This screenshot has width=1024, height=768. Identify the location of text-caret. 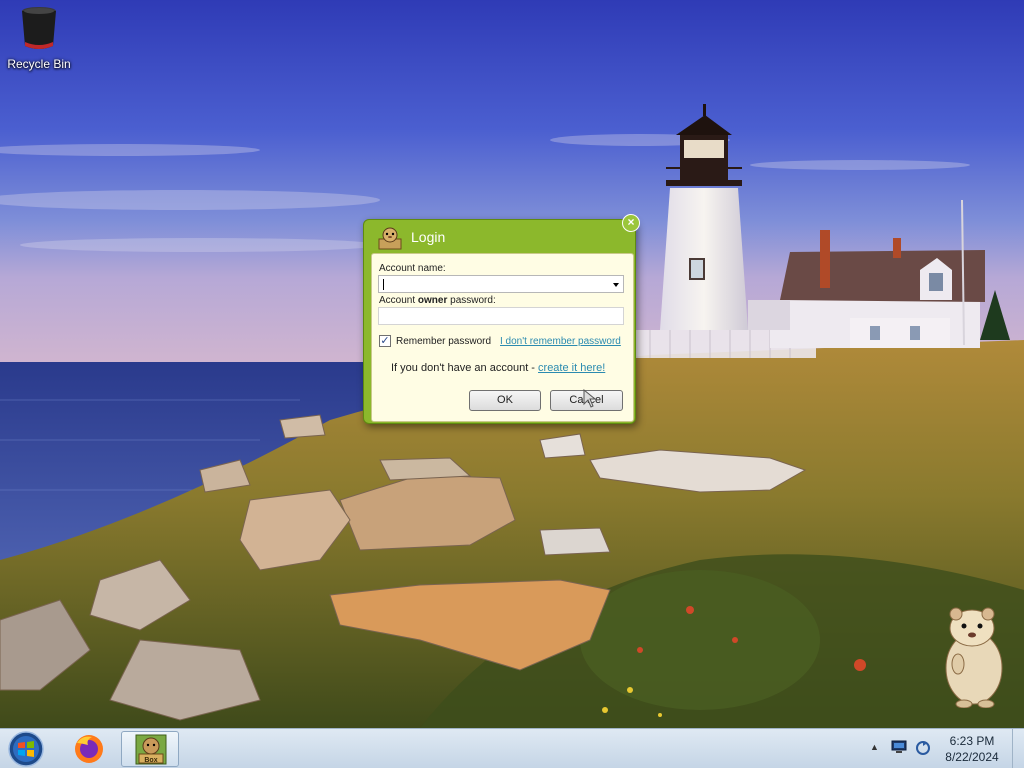
(383, 284).